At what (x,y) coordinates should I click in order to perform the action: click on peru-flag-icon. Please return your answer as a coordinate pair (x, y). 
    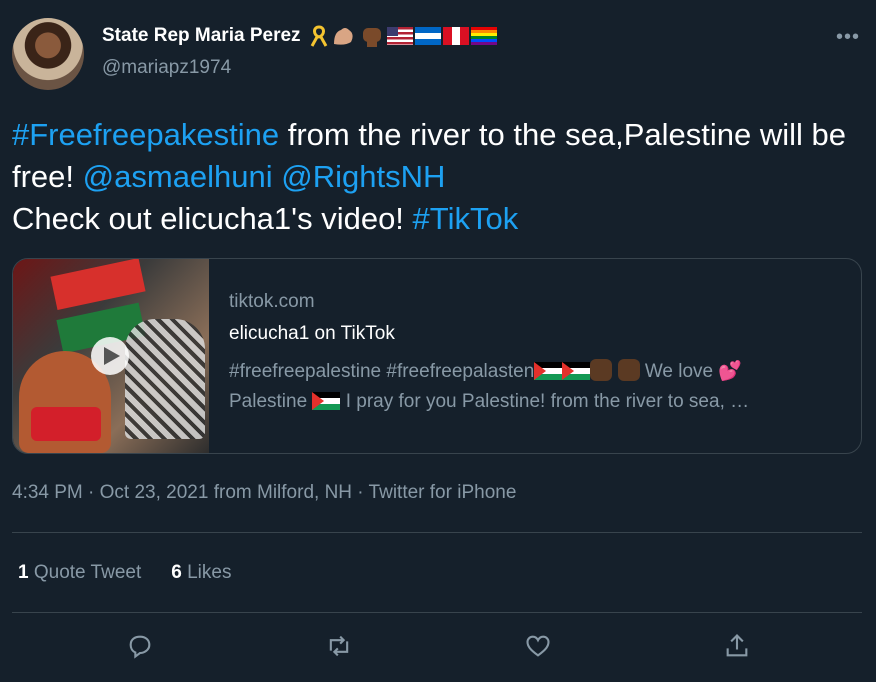
    Looking at the image, I should click on (455, 36).